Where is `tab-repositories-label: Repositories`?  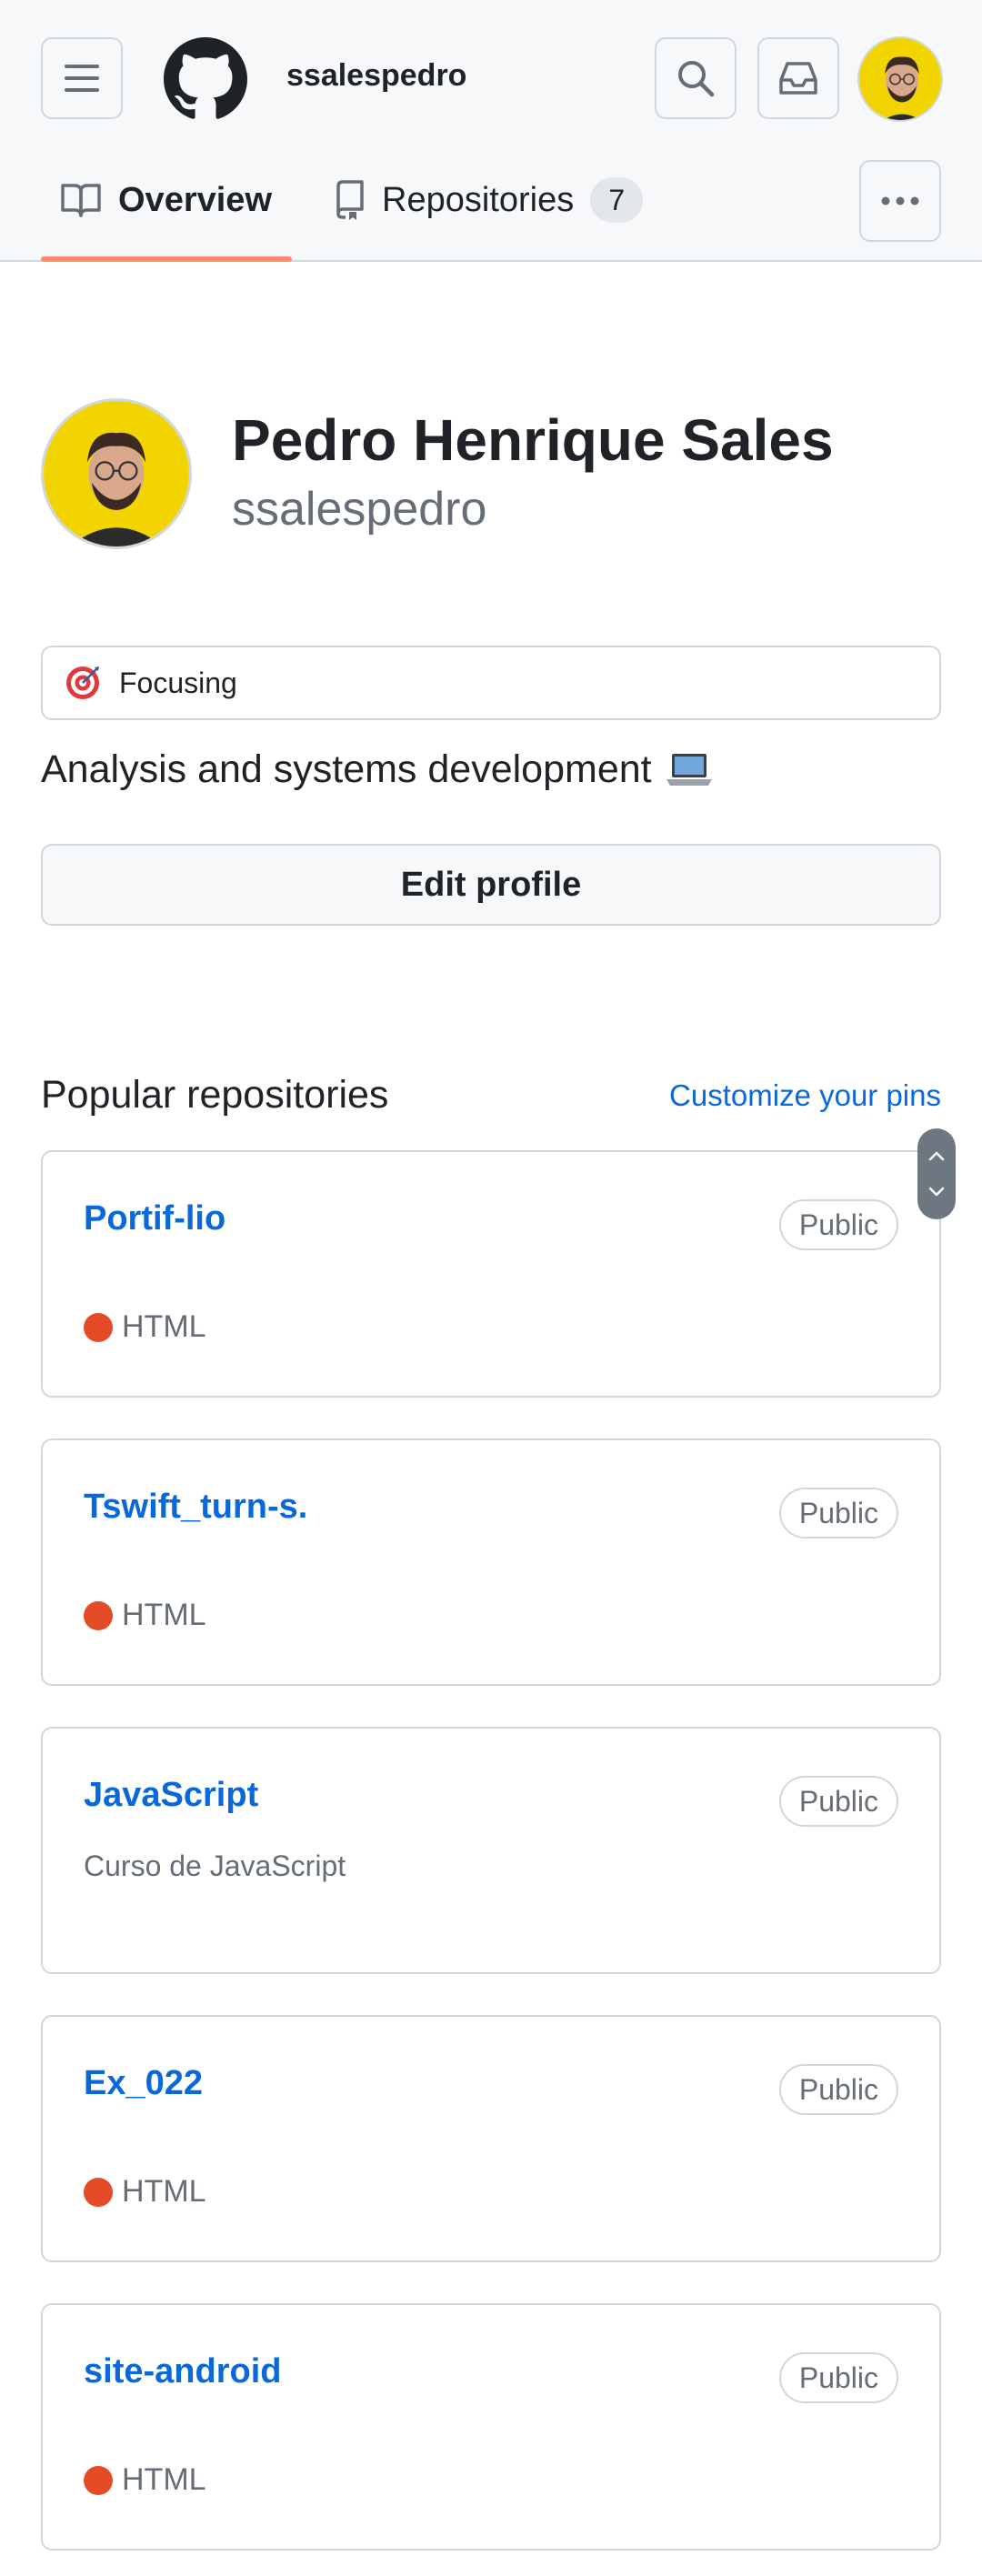
tab-repositories-label: Repositories is located at coordinates (478, 199).